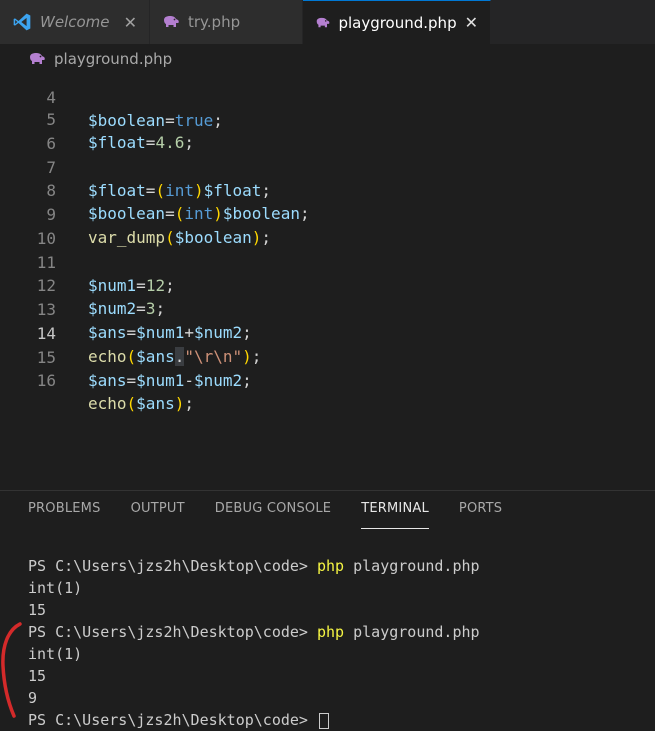  What do you see at coordinates (33, 698) in the screenshot?
I see `terminal-line: 9` at bounding box center [33, 698].